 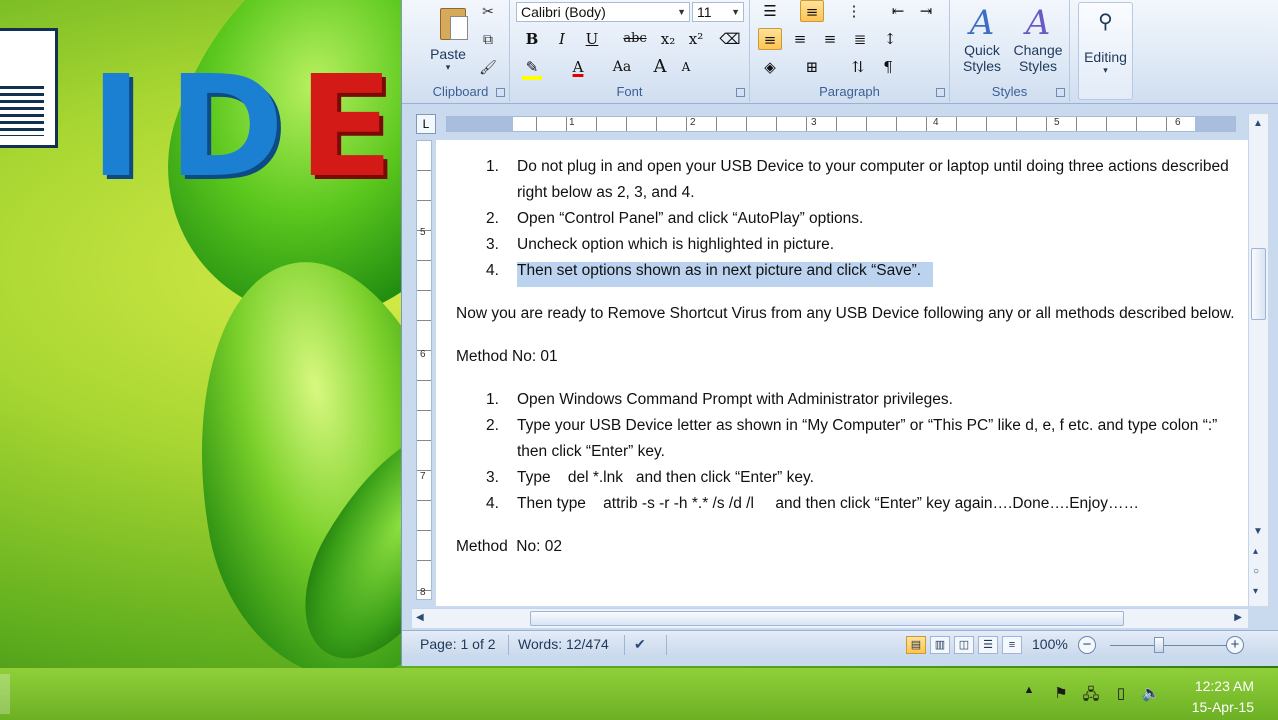 What do you see at coordinates (1038, 43) in the screenshot?
I see `change-styles-button: A Change Styles` at bounding box center [1038, 43].